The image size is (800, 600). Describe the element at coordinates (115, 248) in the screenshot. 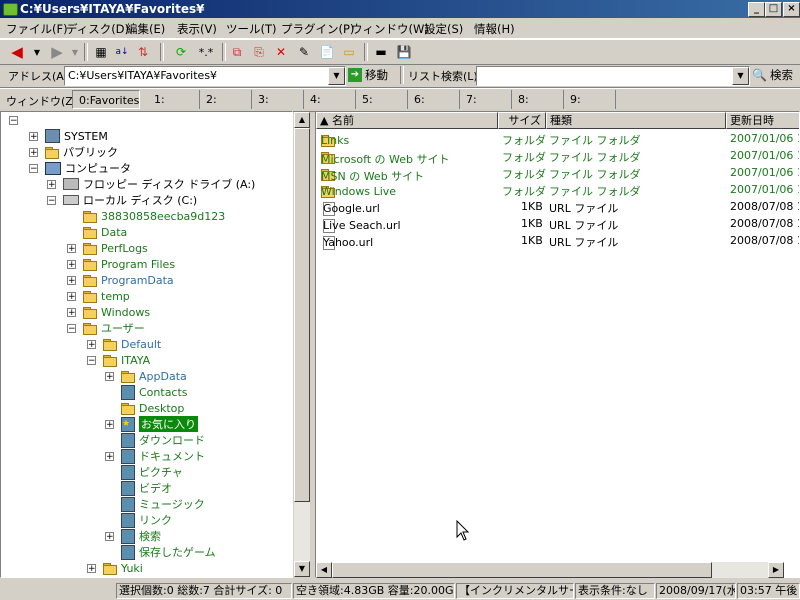

I see `tree-node-folder: PerfLogs` at that location.